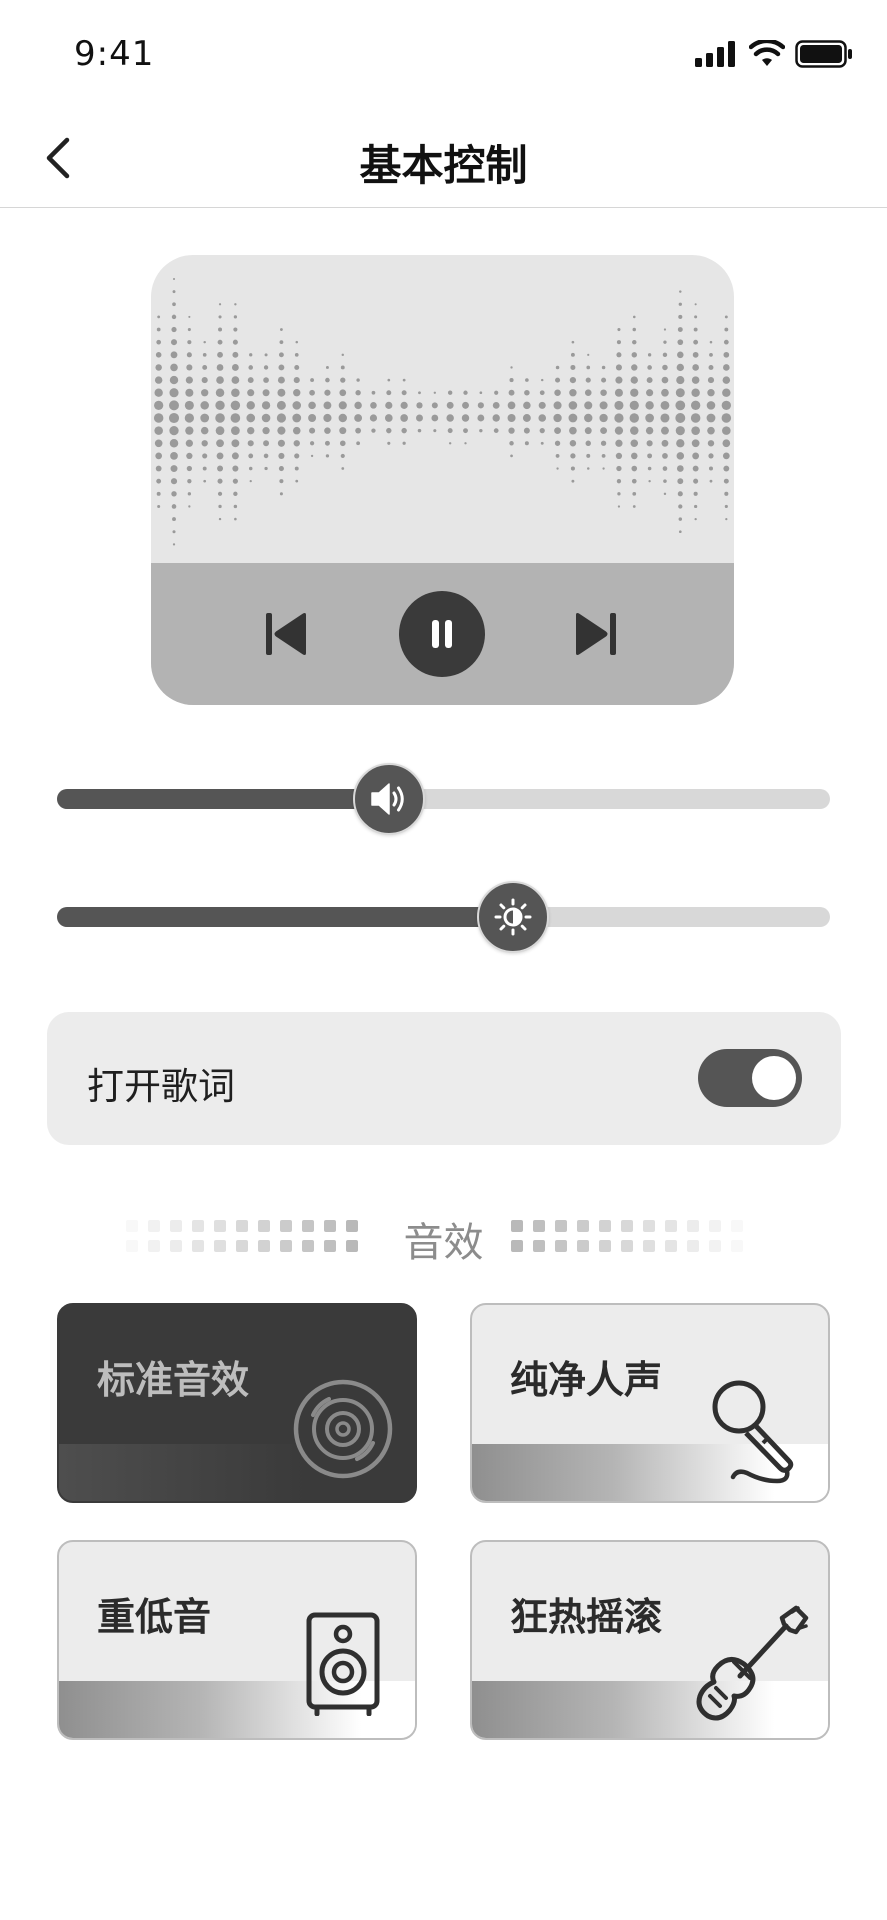  I want to click on decorative-dots-right, so click(627, 1236).